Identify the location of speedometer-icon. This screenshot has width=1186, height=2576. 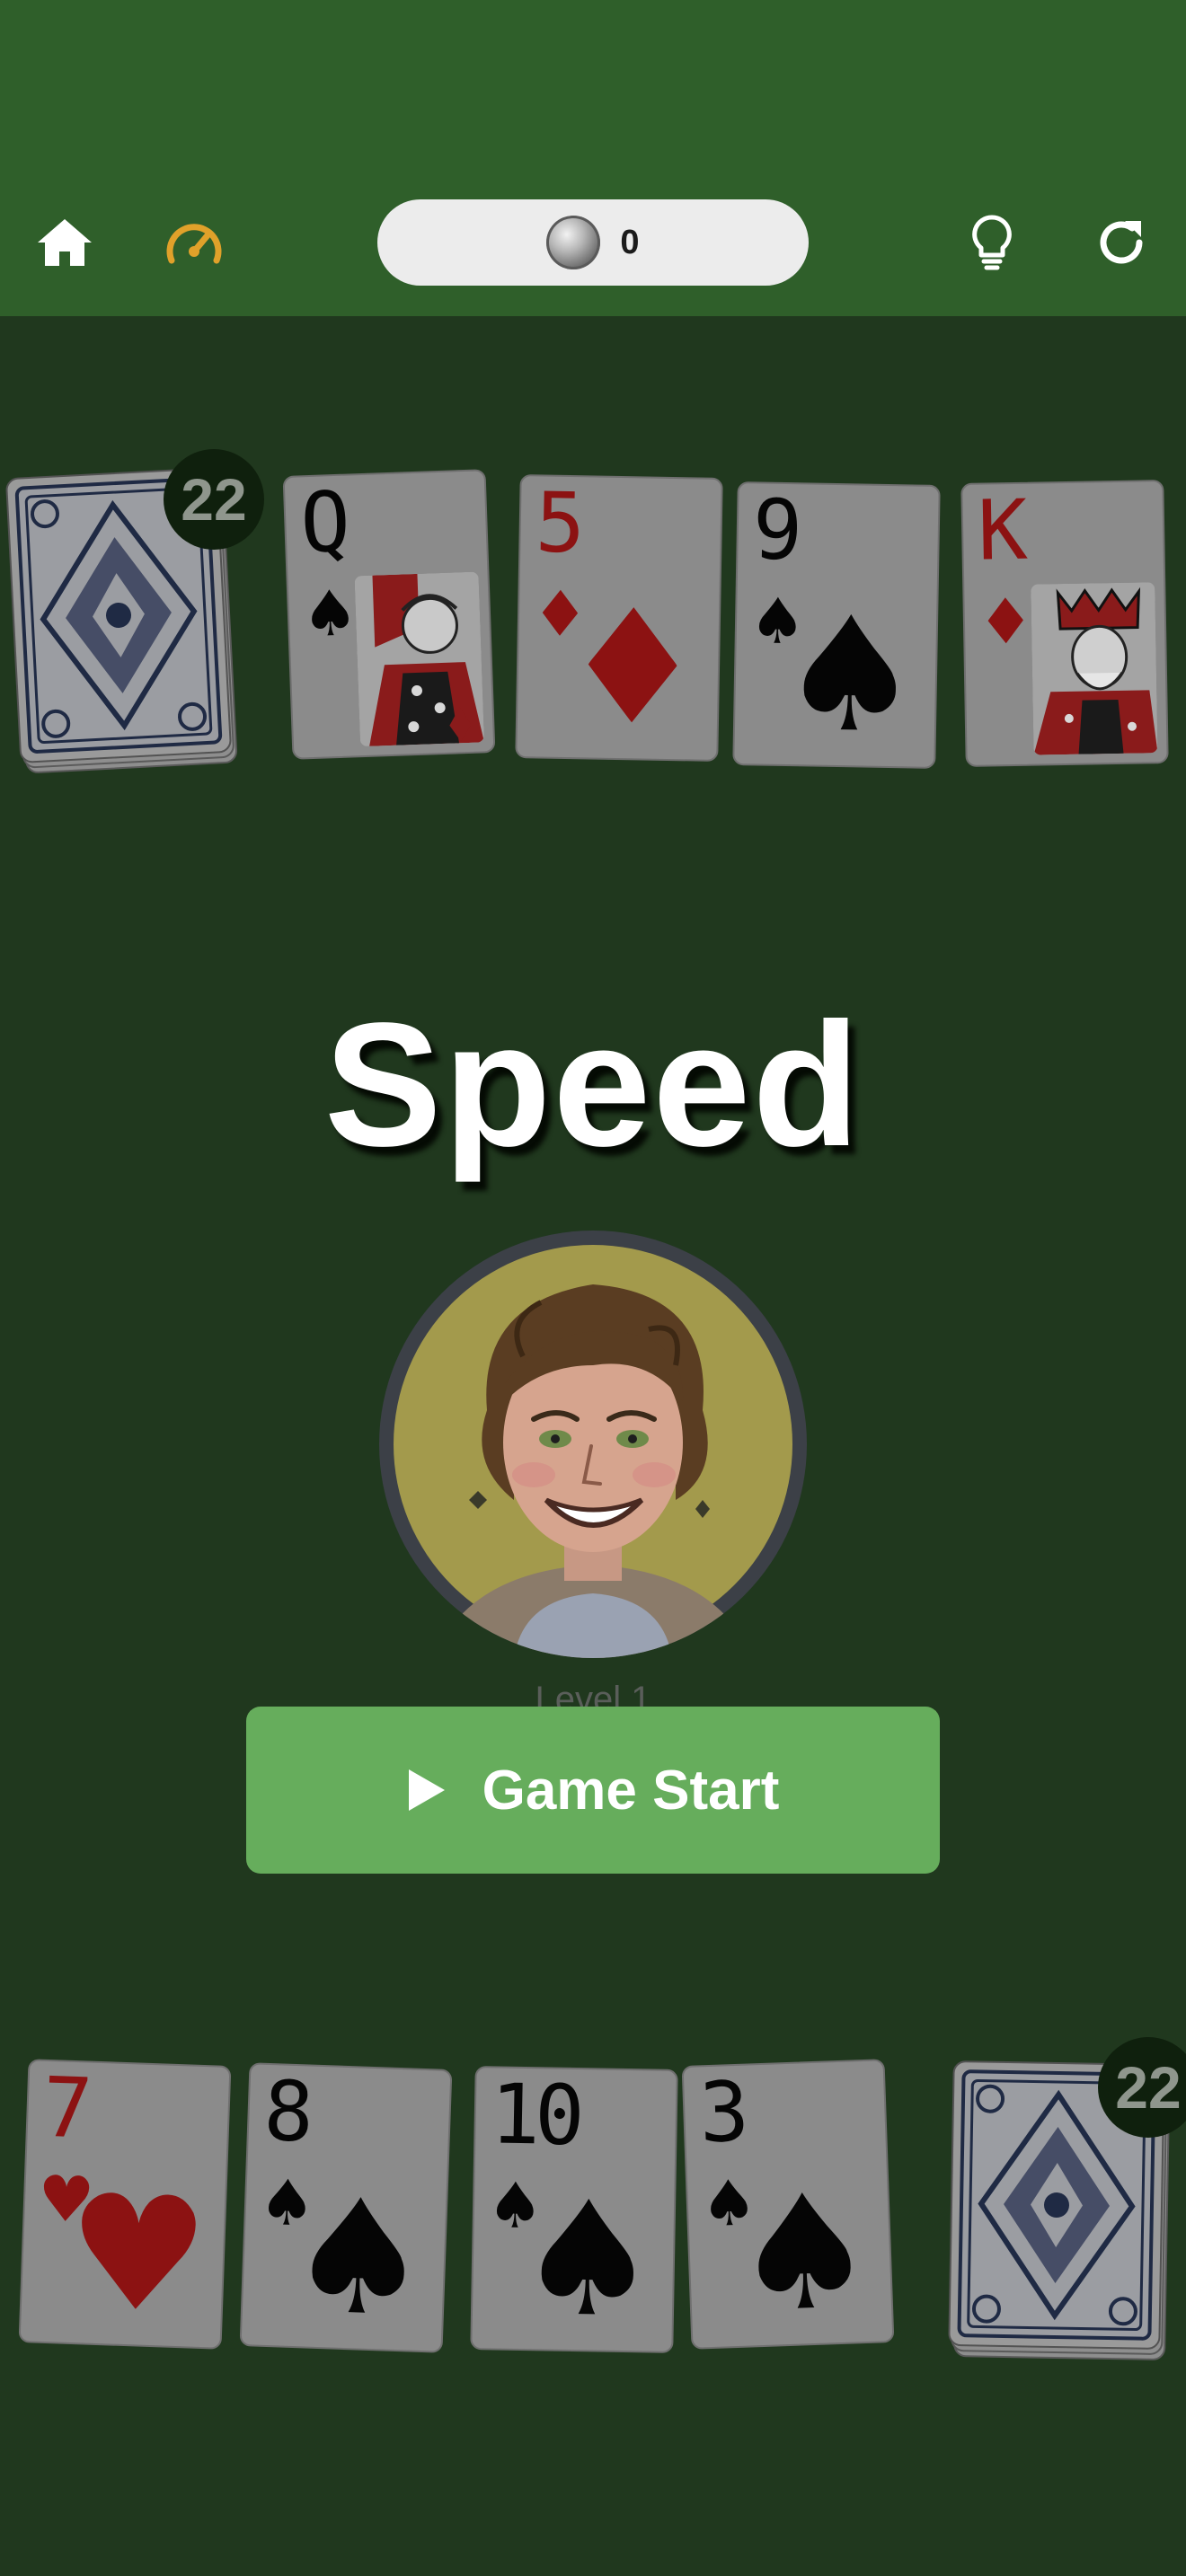
(194, 244).